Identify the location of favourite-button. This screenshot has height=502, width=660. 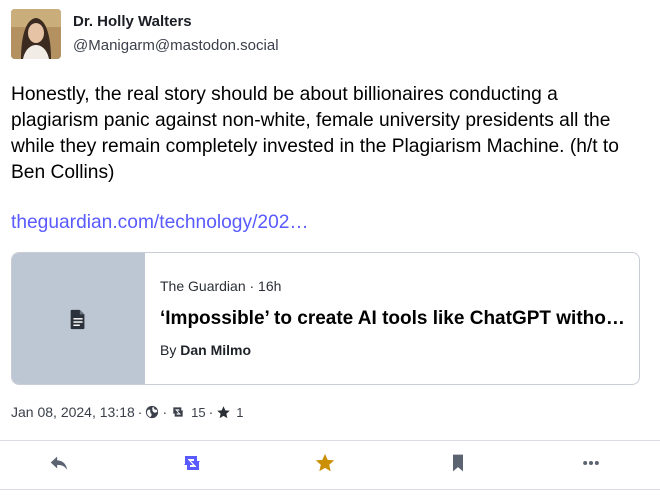
(325, 465).